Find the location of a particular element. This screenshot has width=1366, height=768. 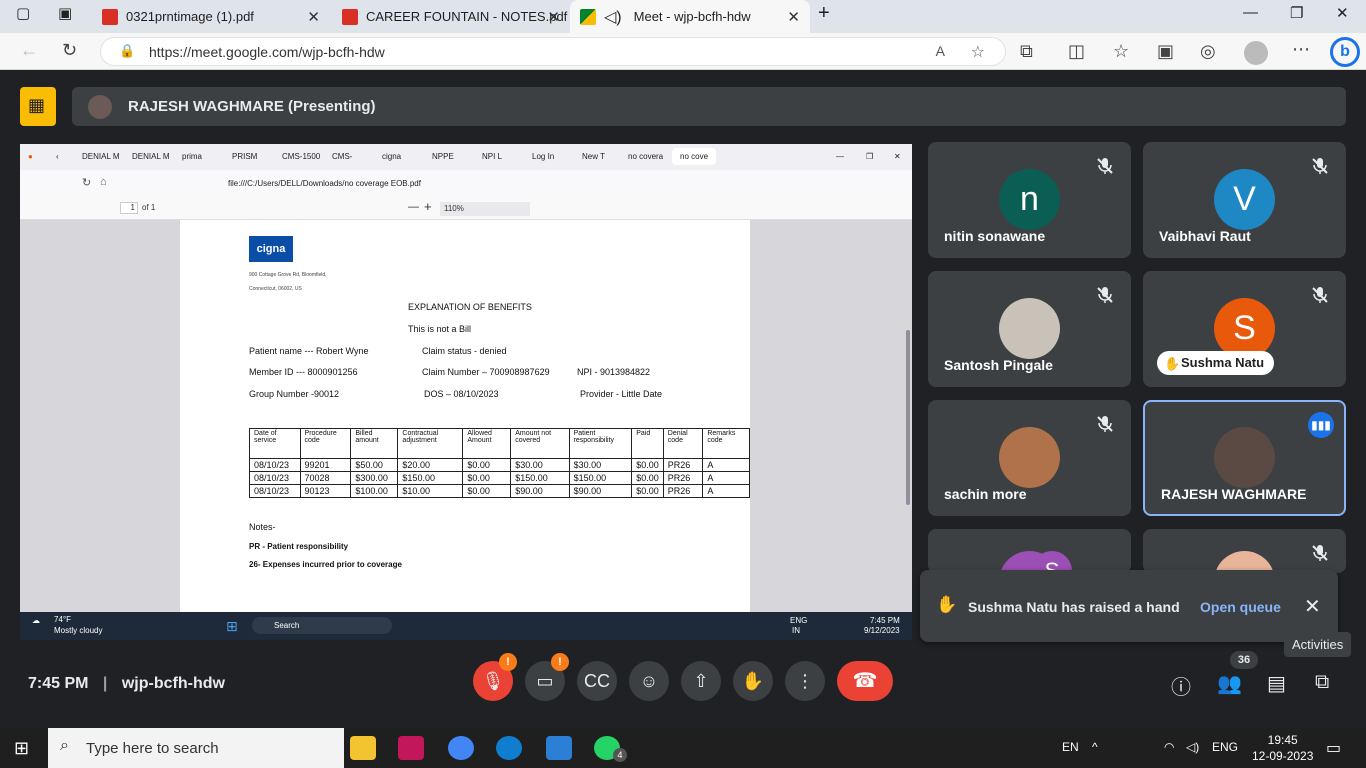

pdf-icon is located at coordinates (350, 16).